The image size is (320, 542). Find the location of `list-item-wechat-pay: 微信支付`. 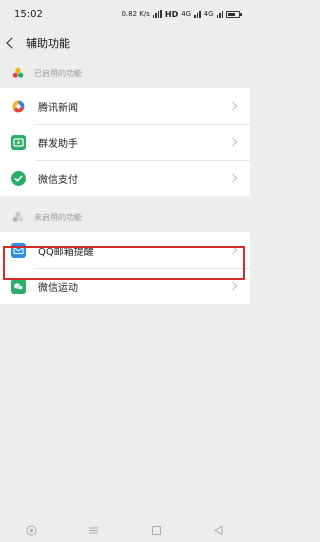

list-item-wechat-pay: 微信支付 is located at coordinates (125, 178).